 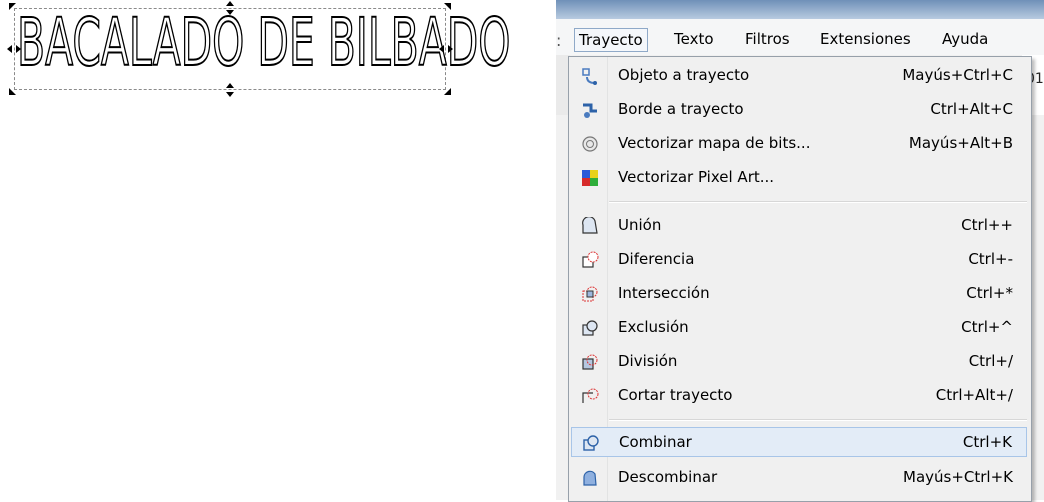 I want to click on menu-item-shortcut: Mayús+Ctrl+K, so click(x=958, y=477).